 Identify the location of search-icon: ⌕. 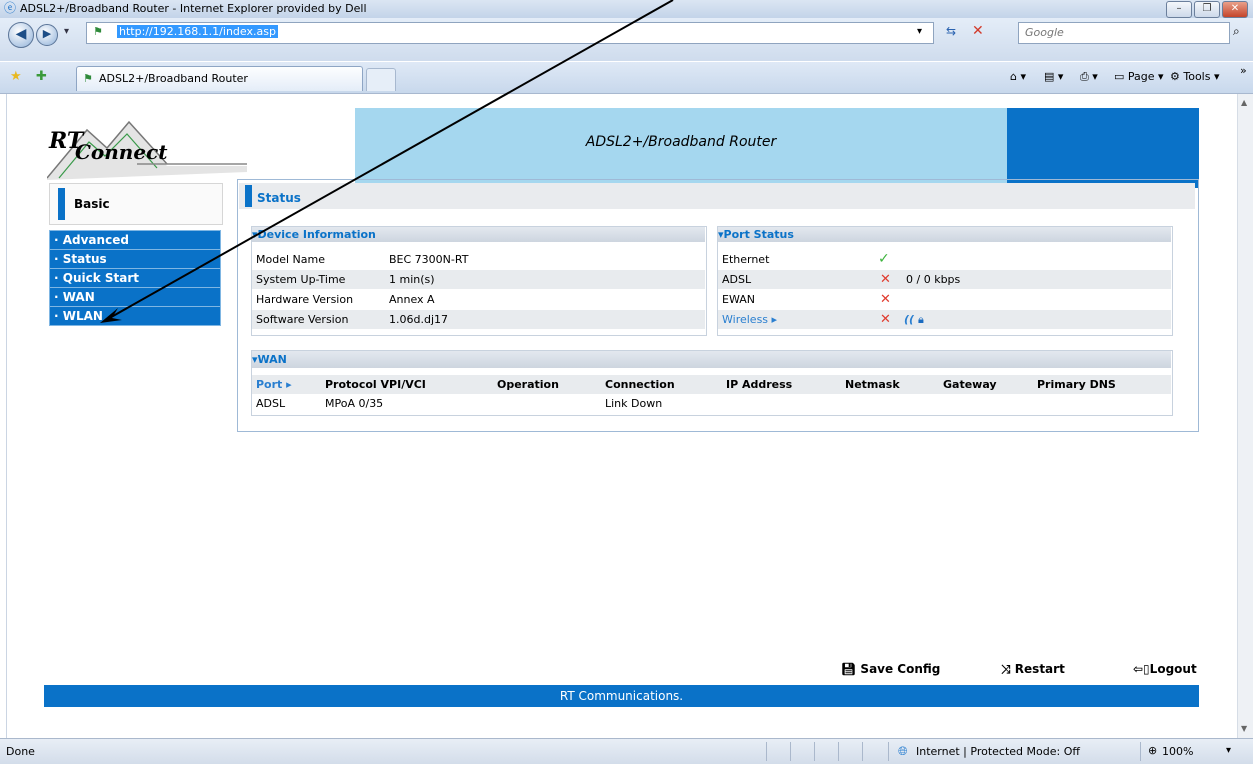
(1236, 31).